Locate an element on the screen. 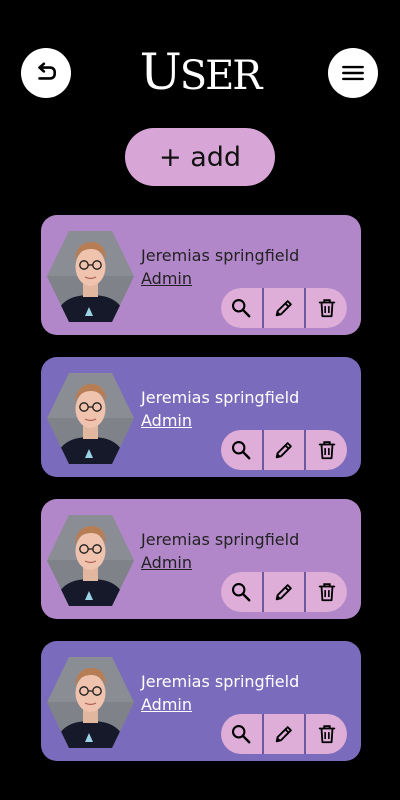 This screenshot has height=800, width=400. undo-arrow-icon is located at coordinates (47, 71).